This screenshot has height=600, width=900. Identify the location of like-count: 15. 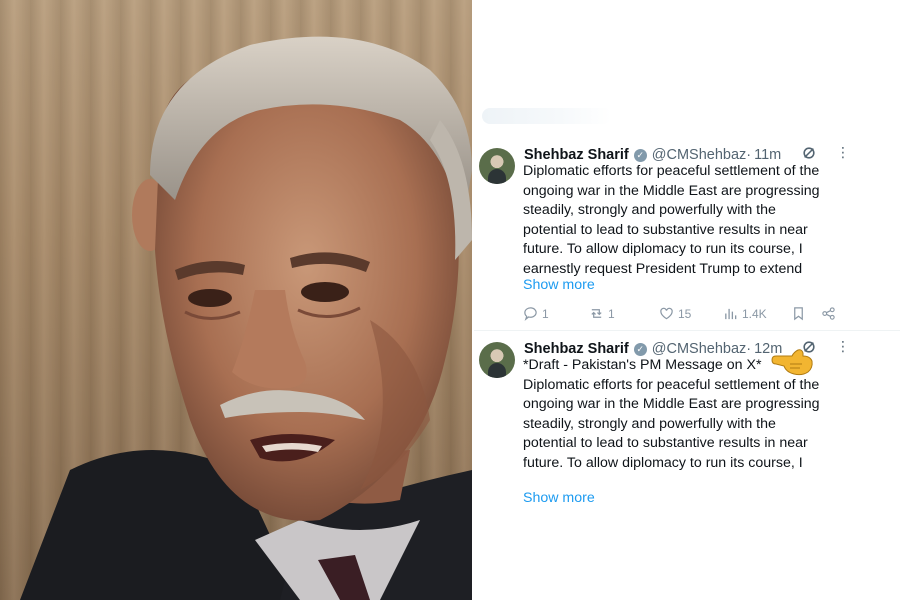
(685, 313).